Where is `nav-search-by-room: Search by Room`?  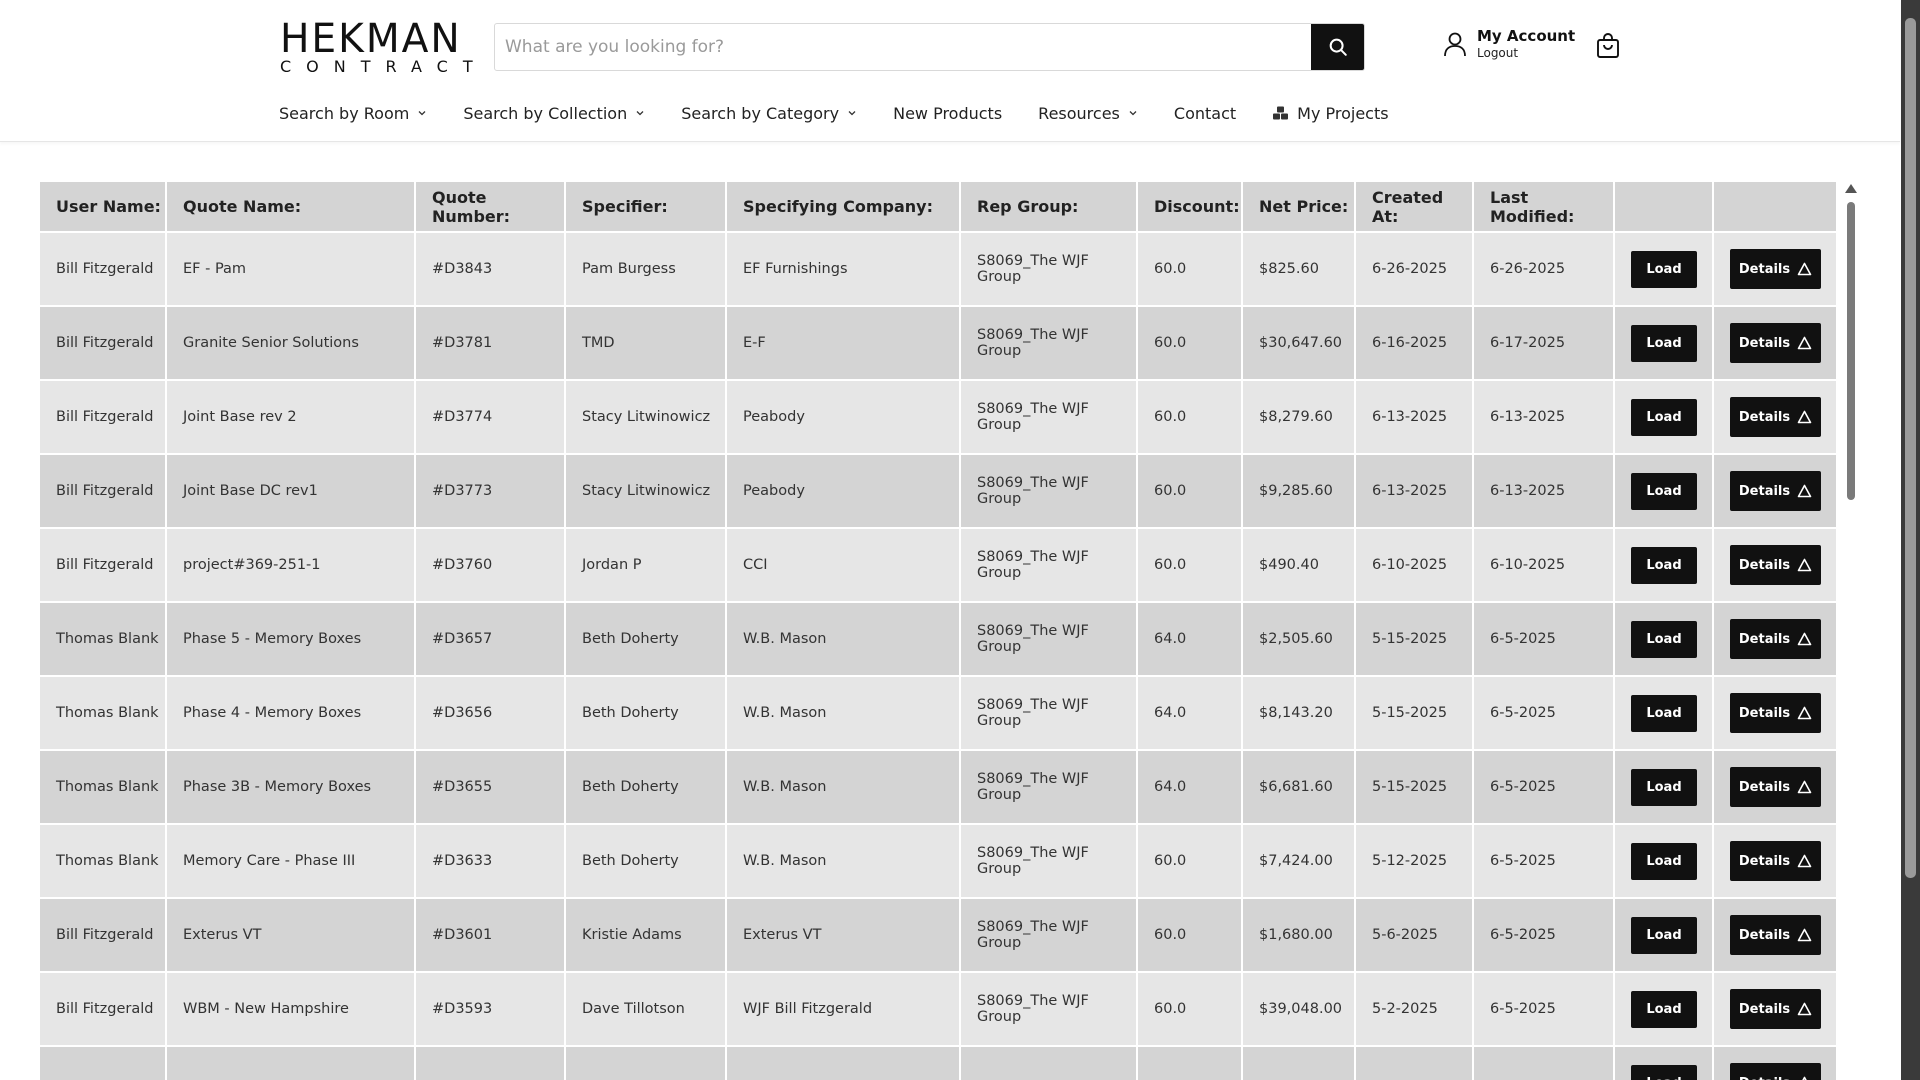
nav-search-by-room: Search by Room is located at coordinates (353, 113).